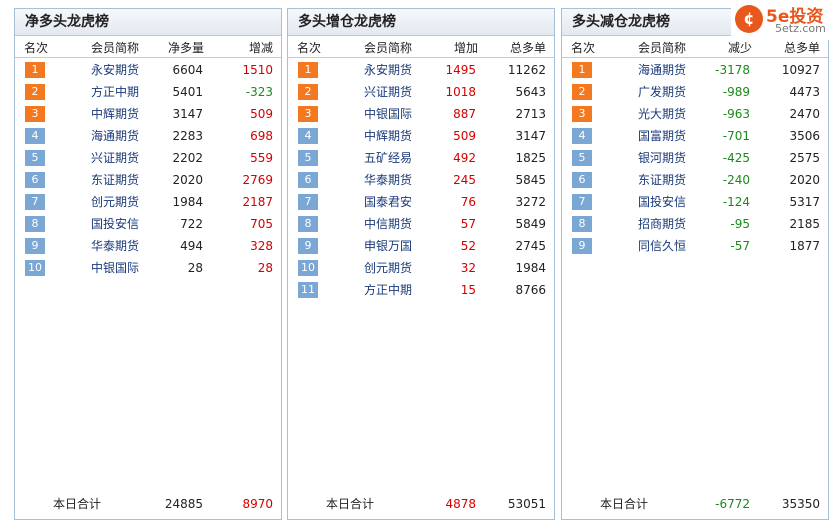 The image size is (839, 530). What do you see at coordinates (421, 92) in the screenshot?
I see `table-row: 2 兴证期货 1018 5643` at bounding box center [421, 92].